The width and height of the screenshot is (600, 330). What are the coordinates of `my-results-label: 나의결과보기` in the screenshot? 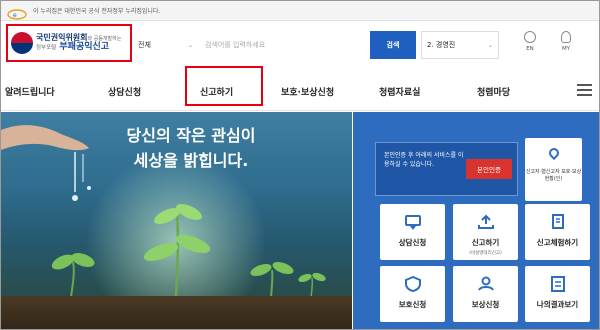 It's located at (557, 304).